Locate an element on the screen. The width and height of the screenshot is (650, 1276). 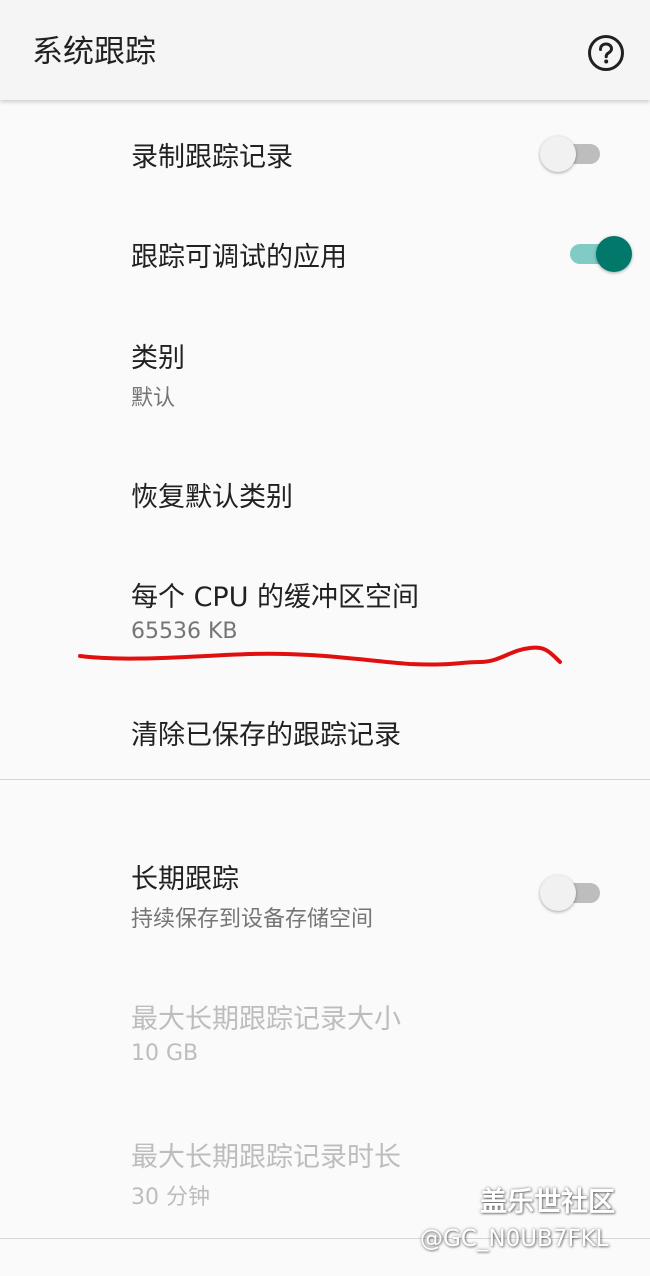
pref-title: 最大长期跟踪记录大小 is located at coordinates (266, 1019).